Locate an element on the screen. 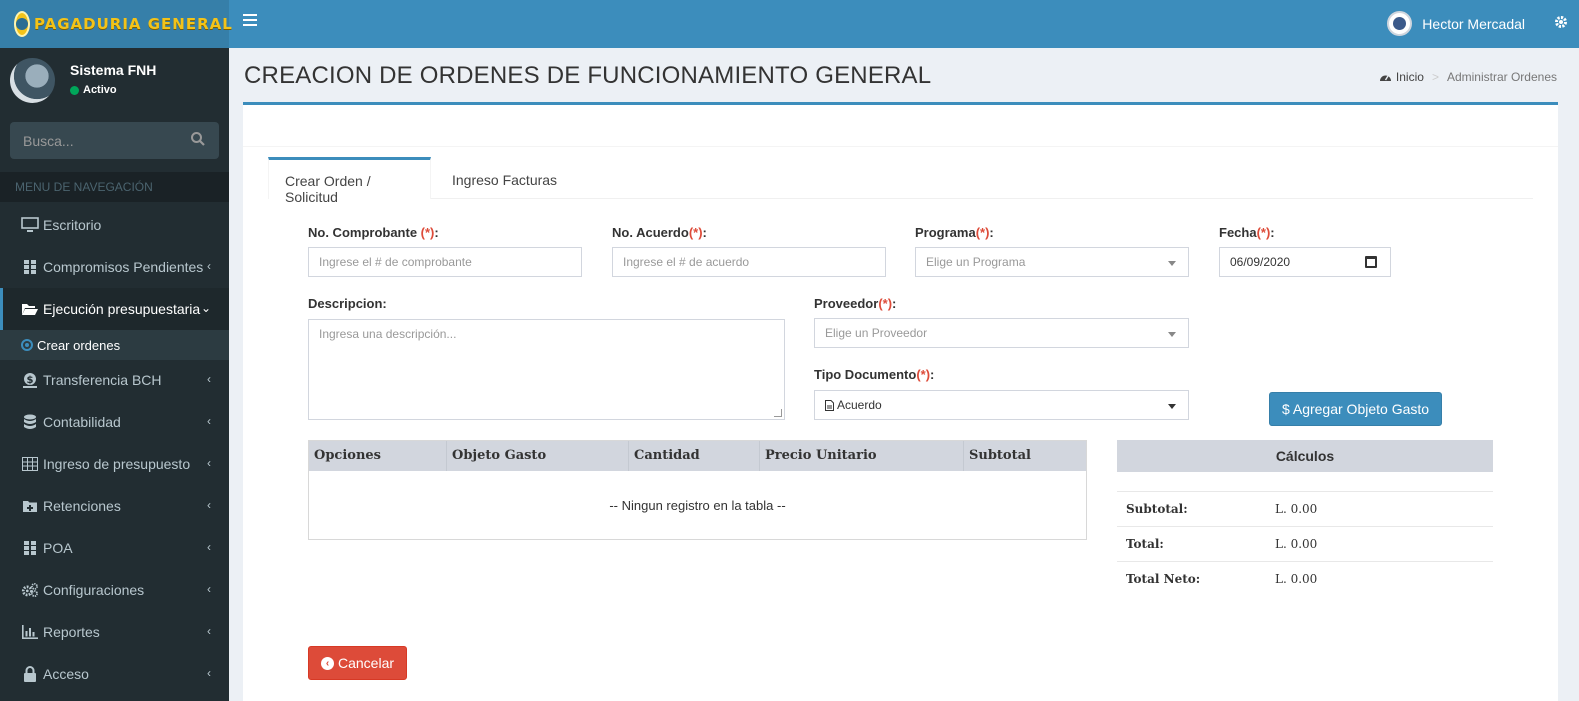 The image size is (1579, 701). sidebar-item-label: Compromisos Pendientes is located at coordinates (123, 267).